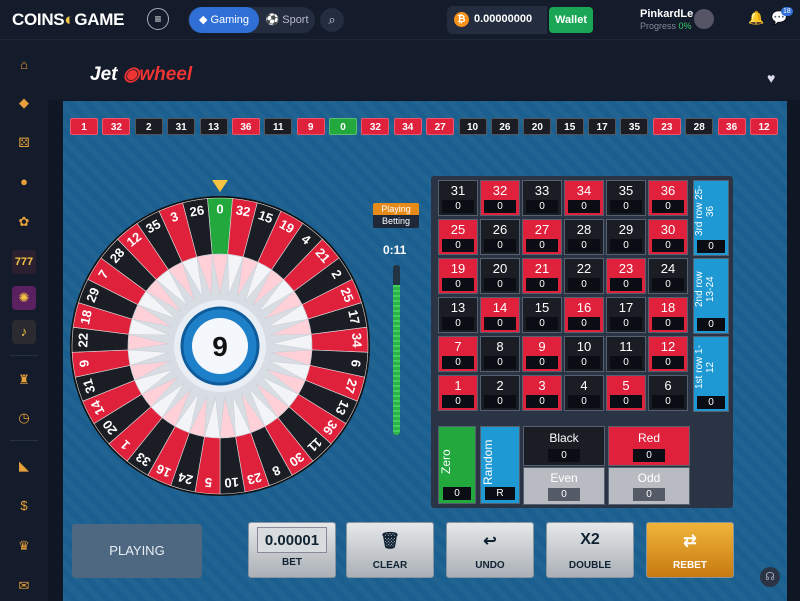  I want to click on number-cell: 12 0, so click(668, 354).